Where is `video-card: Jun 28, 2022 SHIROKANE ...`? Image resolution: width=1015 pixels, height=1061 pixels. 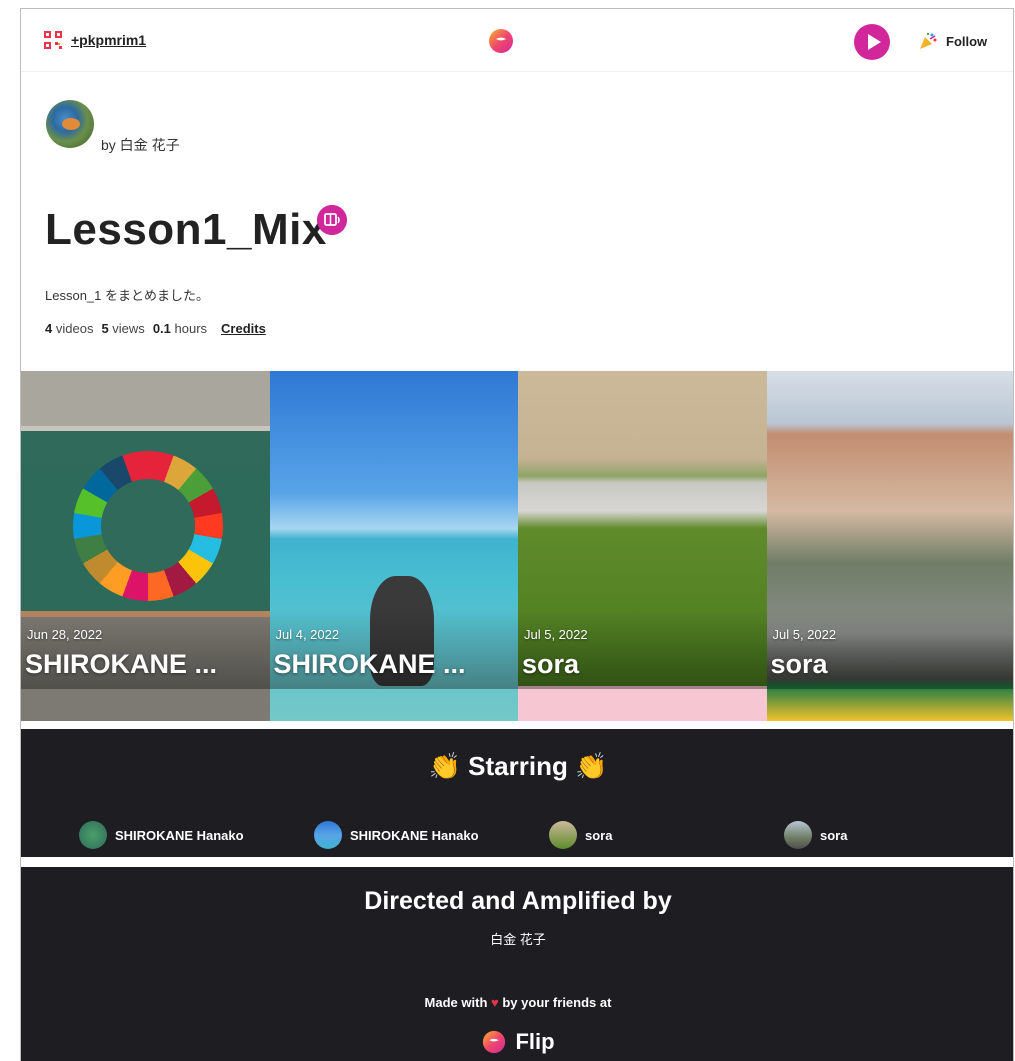 video-card: Jun 28, 2022 SHIROKANE ... is located at coordinates (145, 546).